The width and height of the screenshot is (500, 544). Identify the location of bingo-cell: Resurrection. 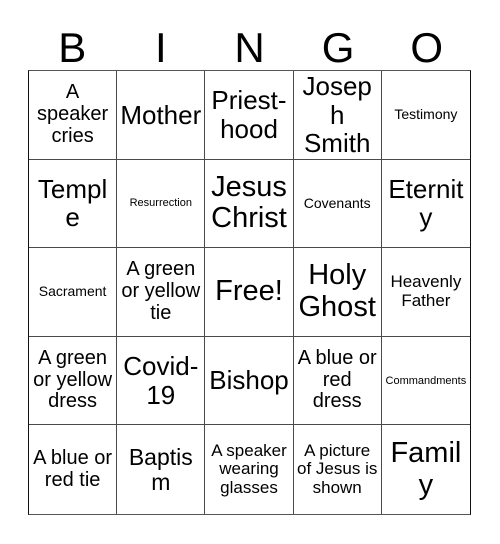
(161, 204).